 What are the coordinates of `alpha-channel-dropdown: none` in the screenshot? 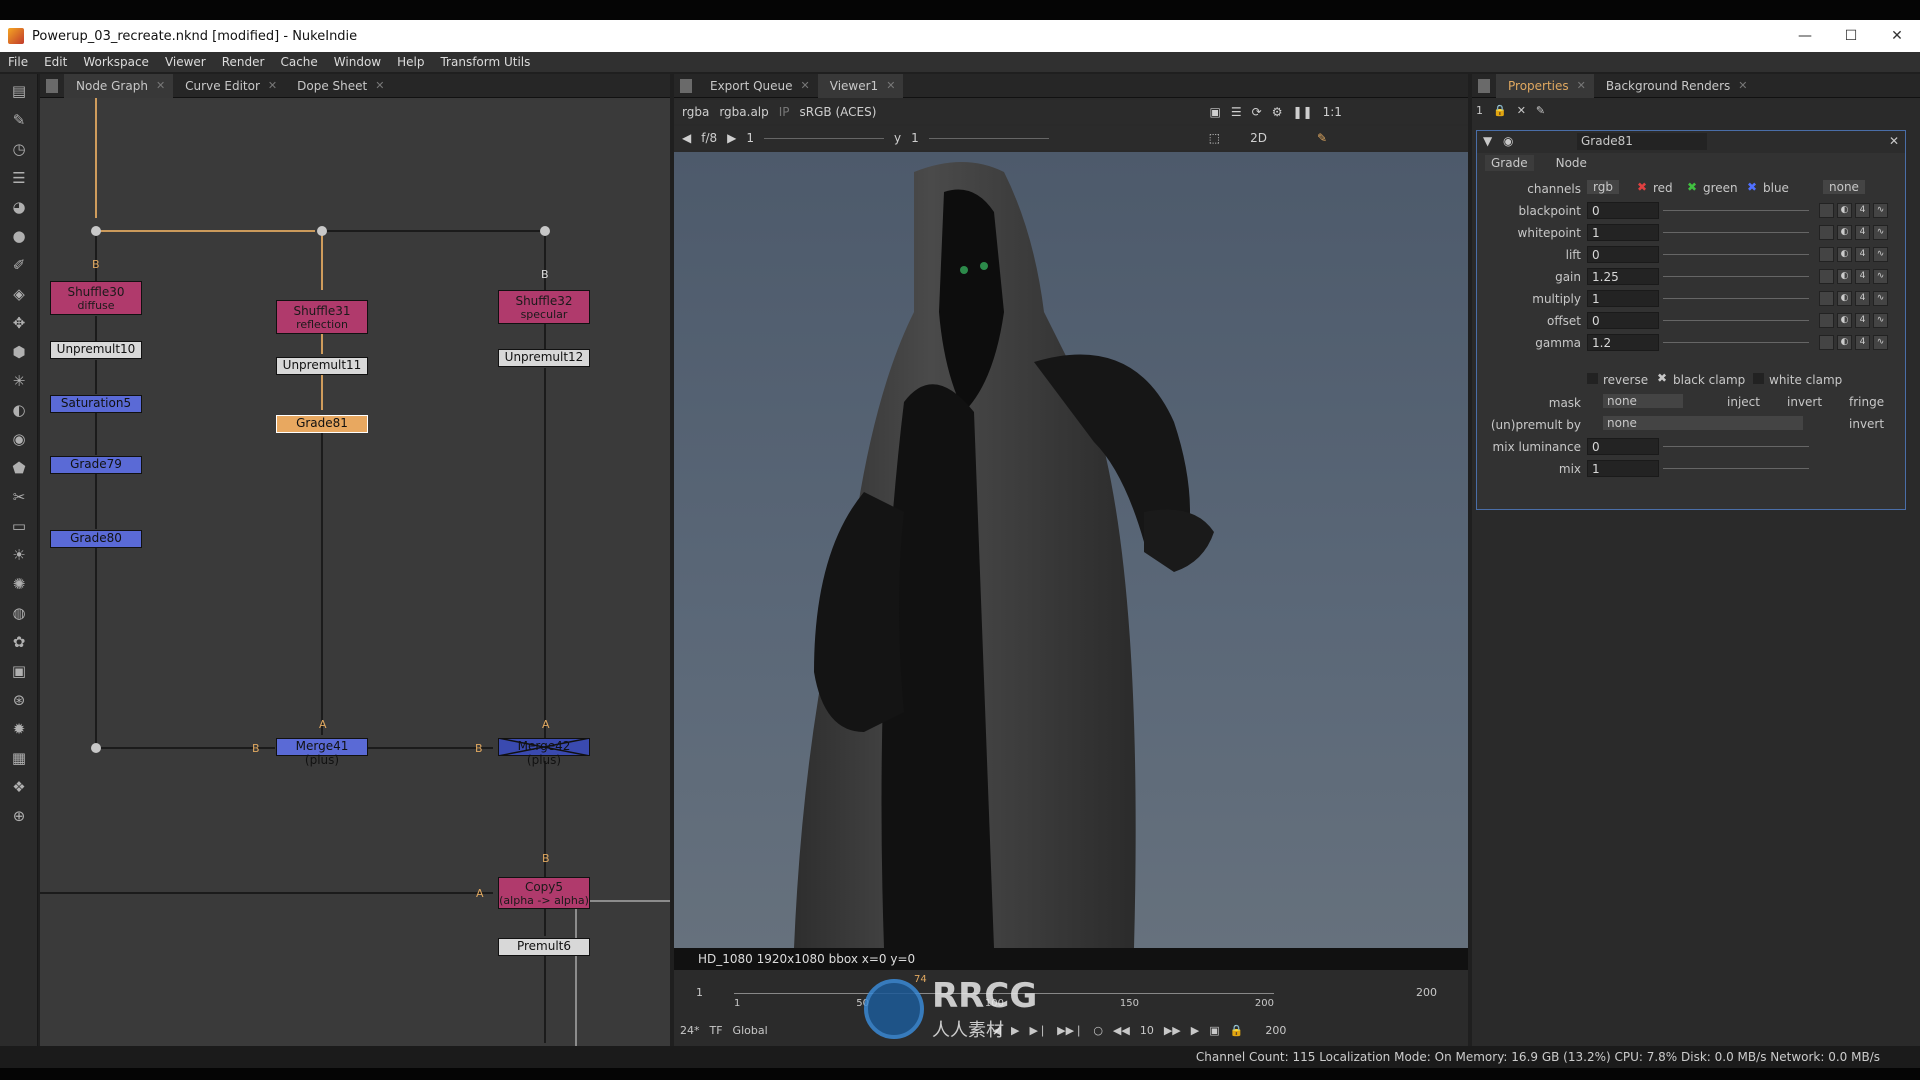 It's located at (1844, 187).